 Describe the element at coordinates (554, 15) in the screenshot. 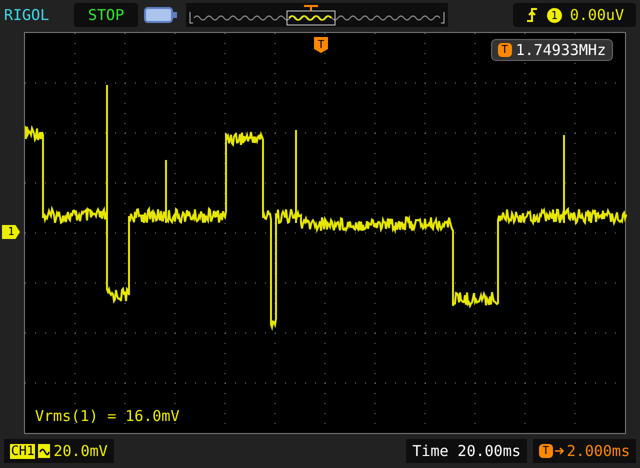

I see `trigger-source: 1` at that location.